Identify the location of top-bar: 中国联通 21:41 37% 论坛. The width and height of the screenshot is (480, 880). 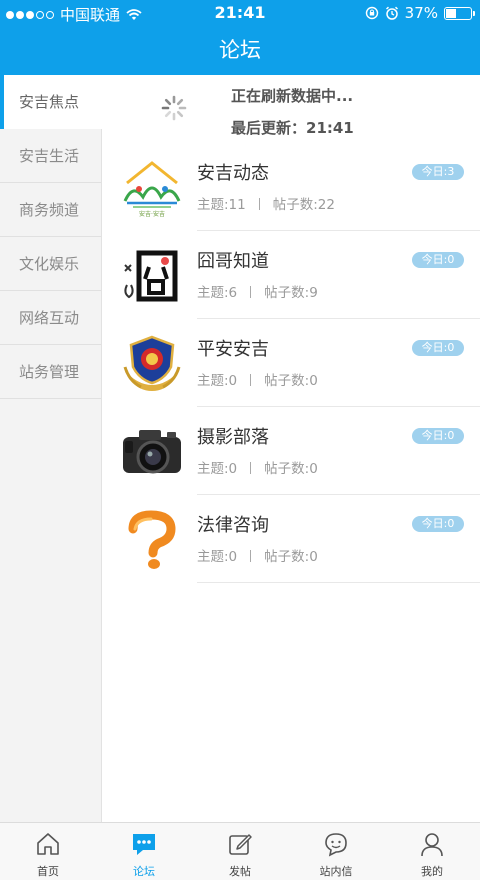
(240, 37).